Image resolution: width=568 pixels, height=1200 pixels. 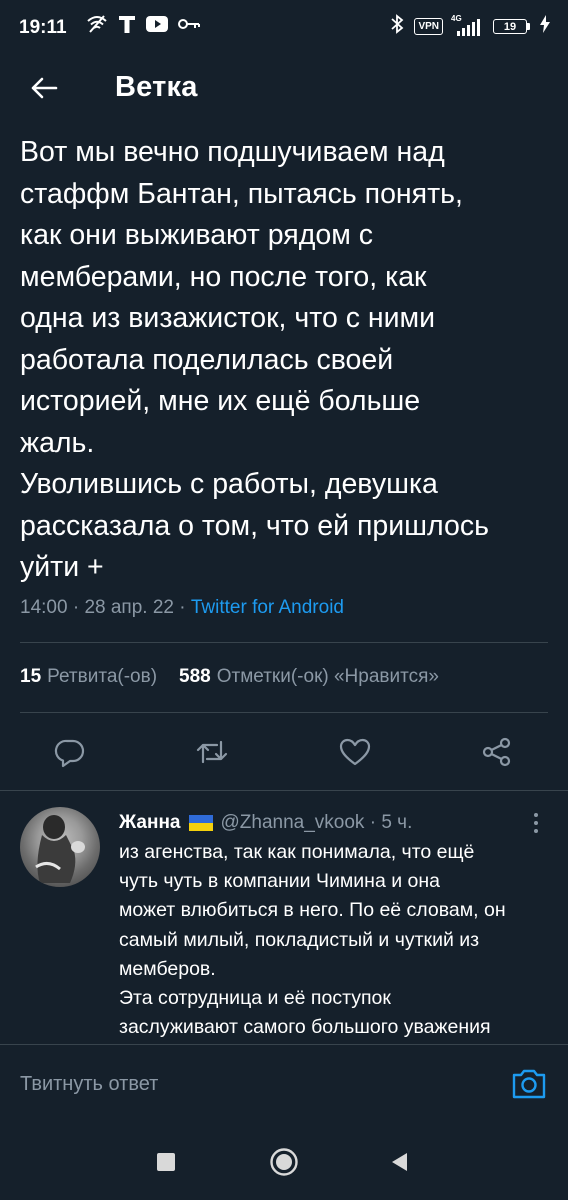 I want to click on youtube-icon, so click(x=157, y=26).